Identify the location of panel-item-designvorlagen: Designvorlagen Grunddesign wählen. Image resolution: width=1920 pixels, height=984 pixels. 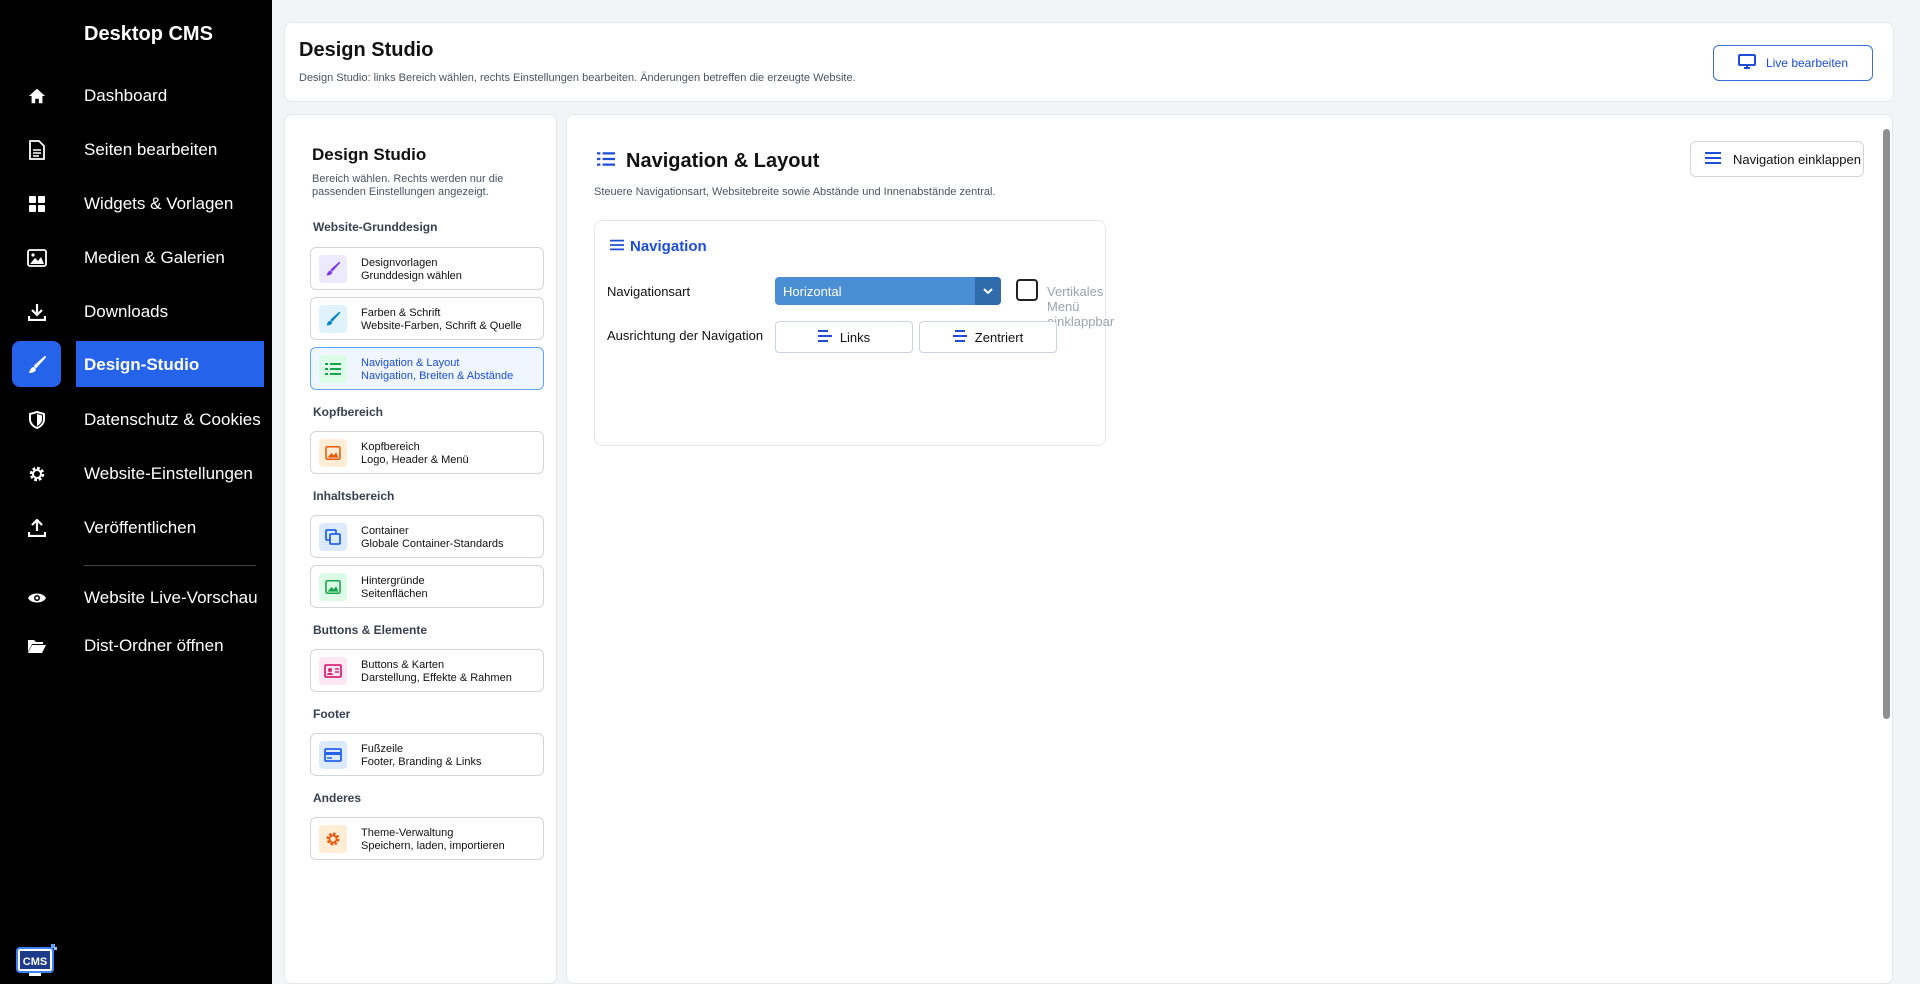
(427, 268).